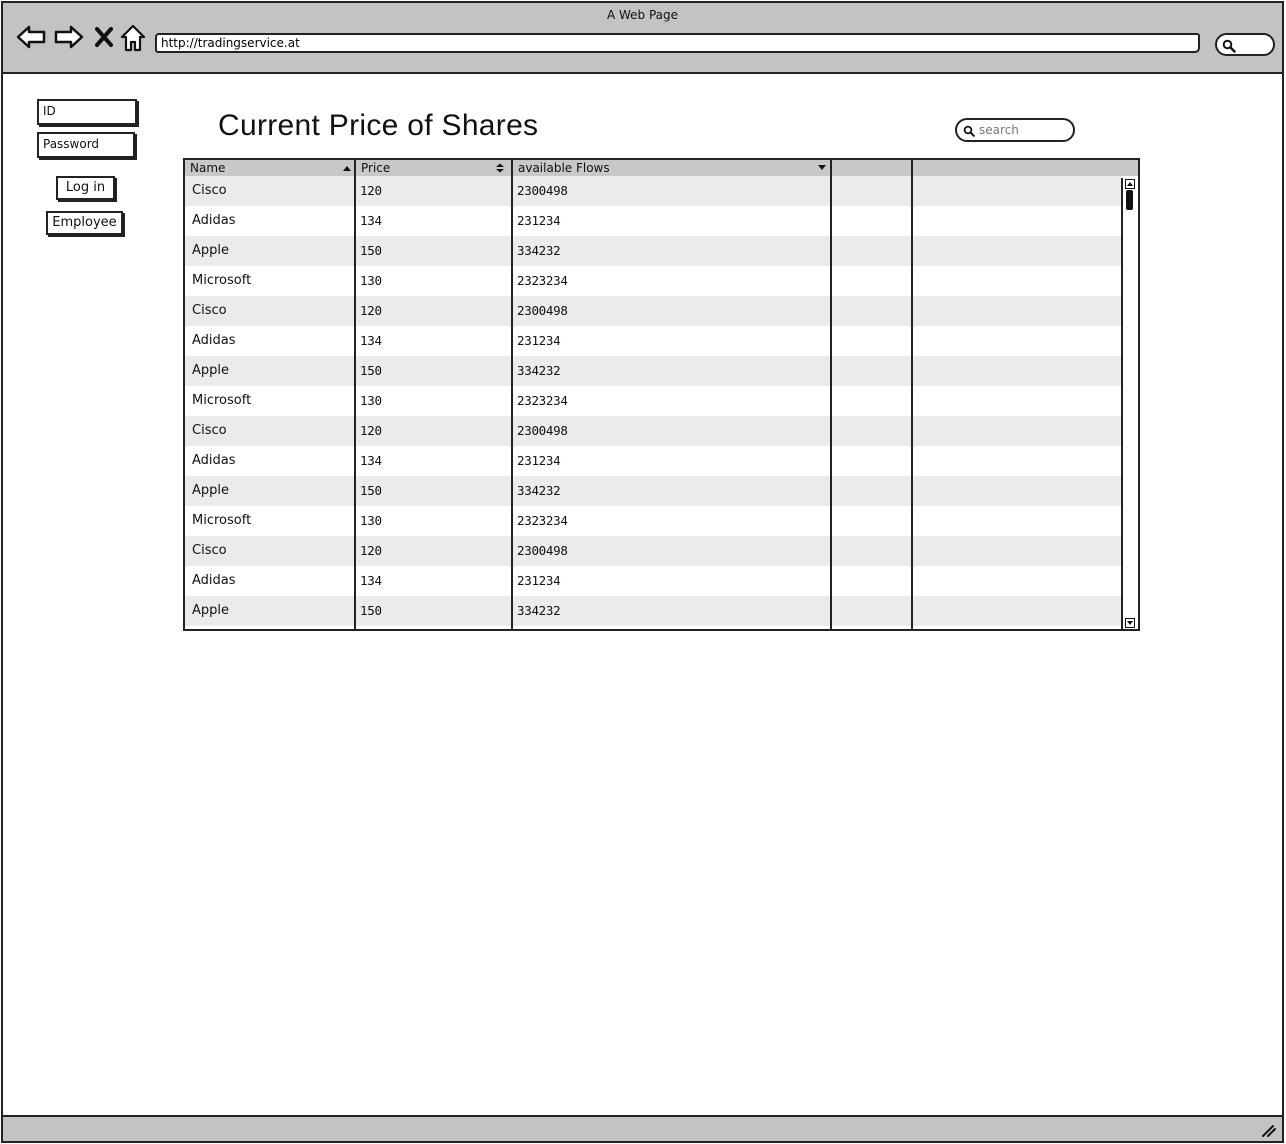 The image size is (1286, 1144). I want to click on url-bar: http://tradingservice.at, so click(677, 43).